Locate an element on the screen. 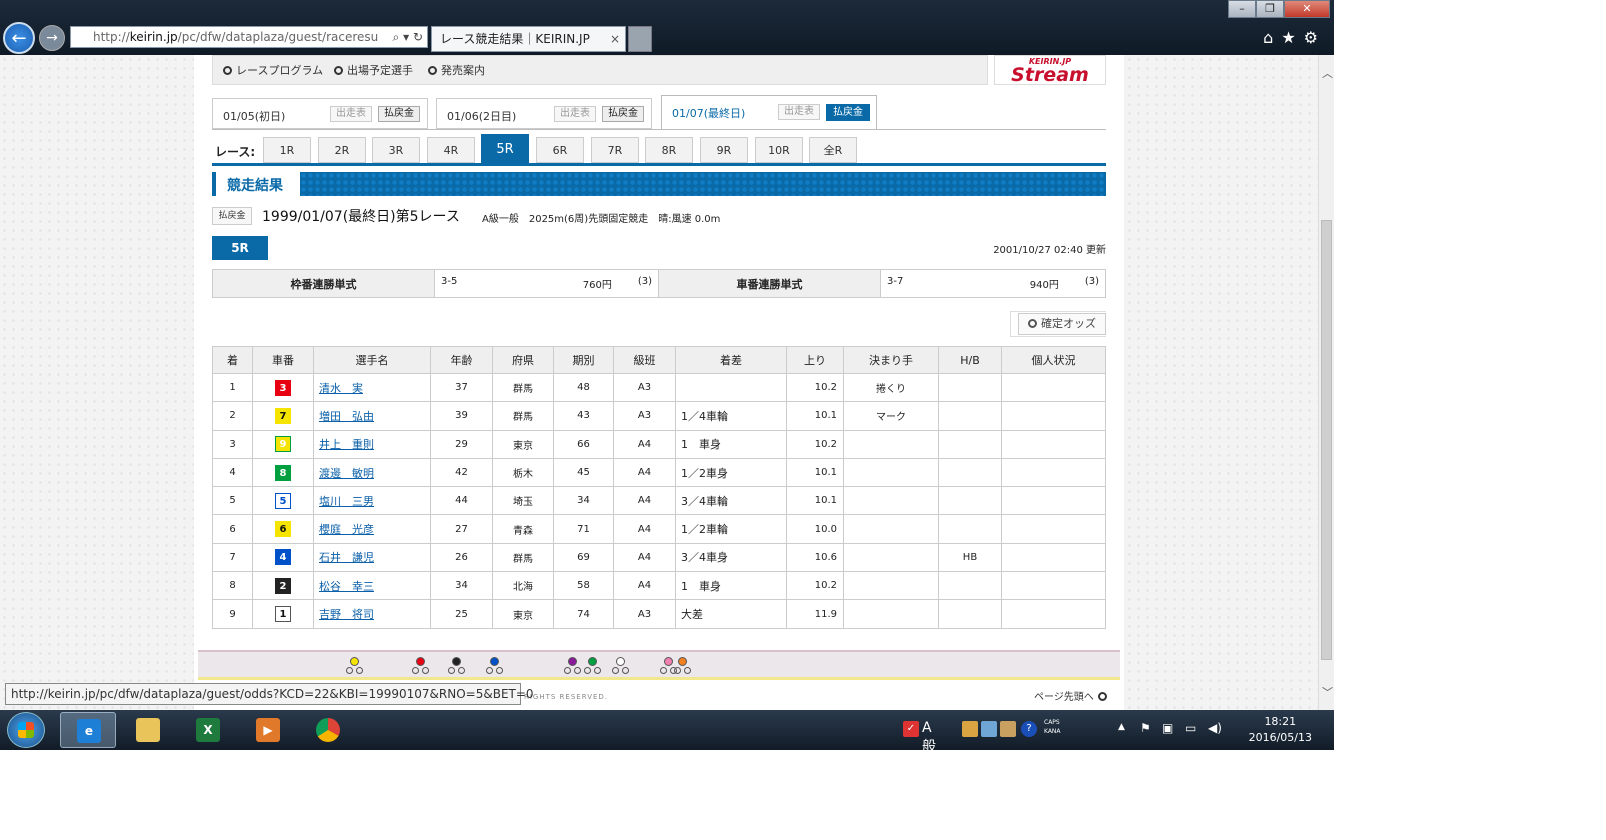 This screenshot has height=840, width=1606. rider-name-link: 吉野 将司 is located at coordinates (346, 614).